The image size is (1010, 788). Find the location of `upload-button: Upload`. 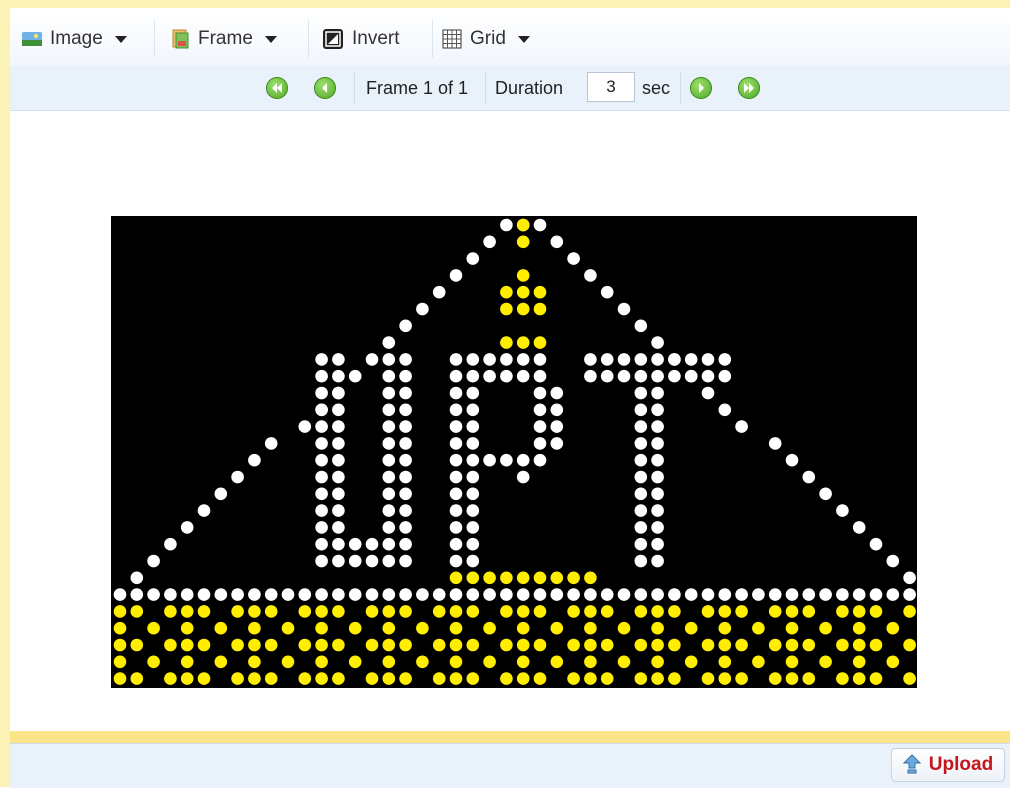

upload-button: Upload is located at coordinates (948, 765).